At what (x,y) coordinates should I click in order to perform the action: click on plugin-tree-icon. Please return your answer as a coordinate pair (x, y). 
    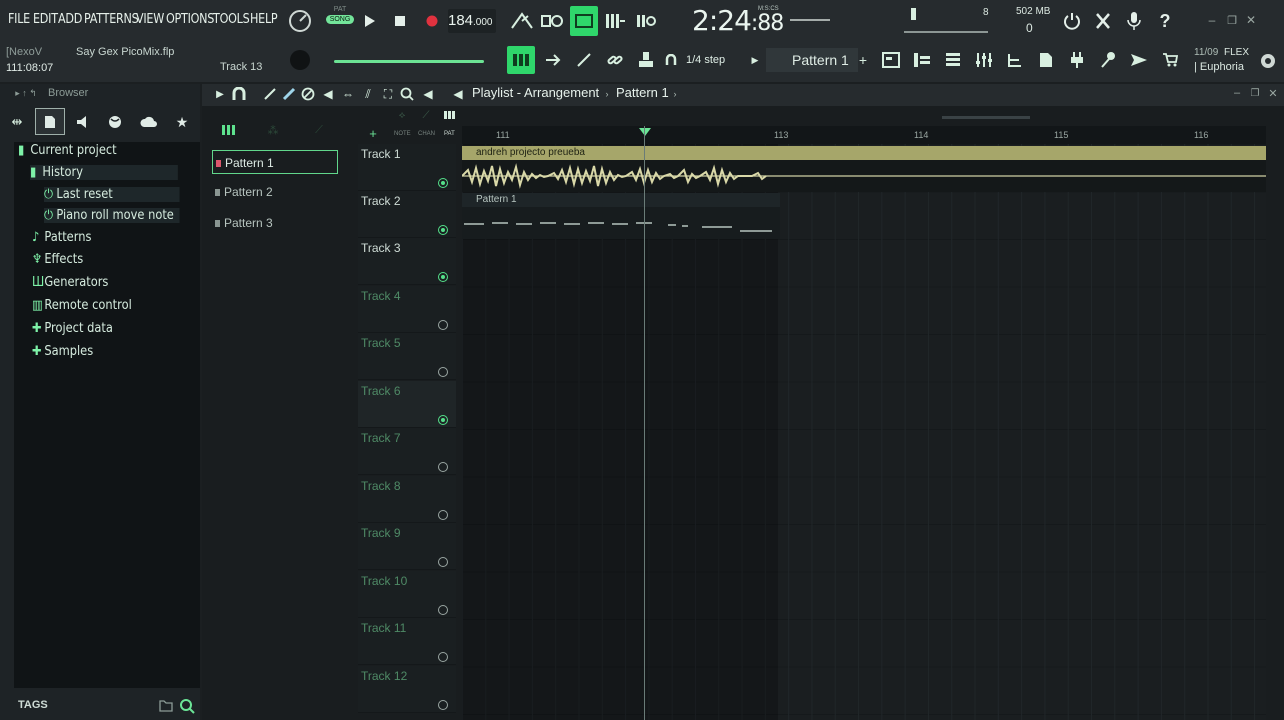
    Looking at the image, I should click on (1015, 60).